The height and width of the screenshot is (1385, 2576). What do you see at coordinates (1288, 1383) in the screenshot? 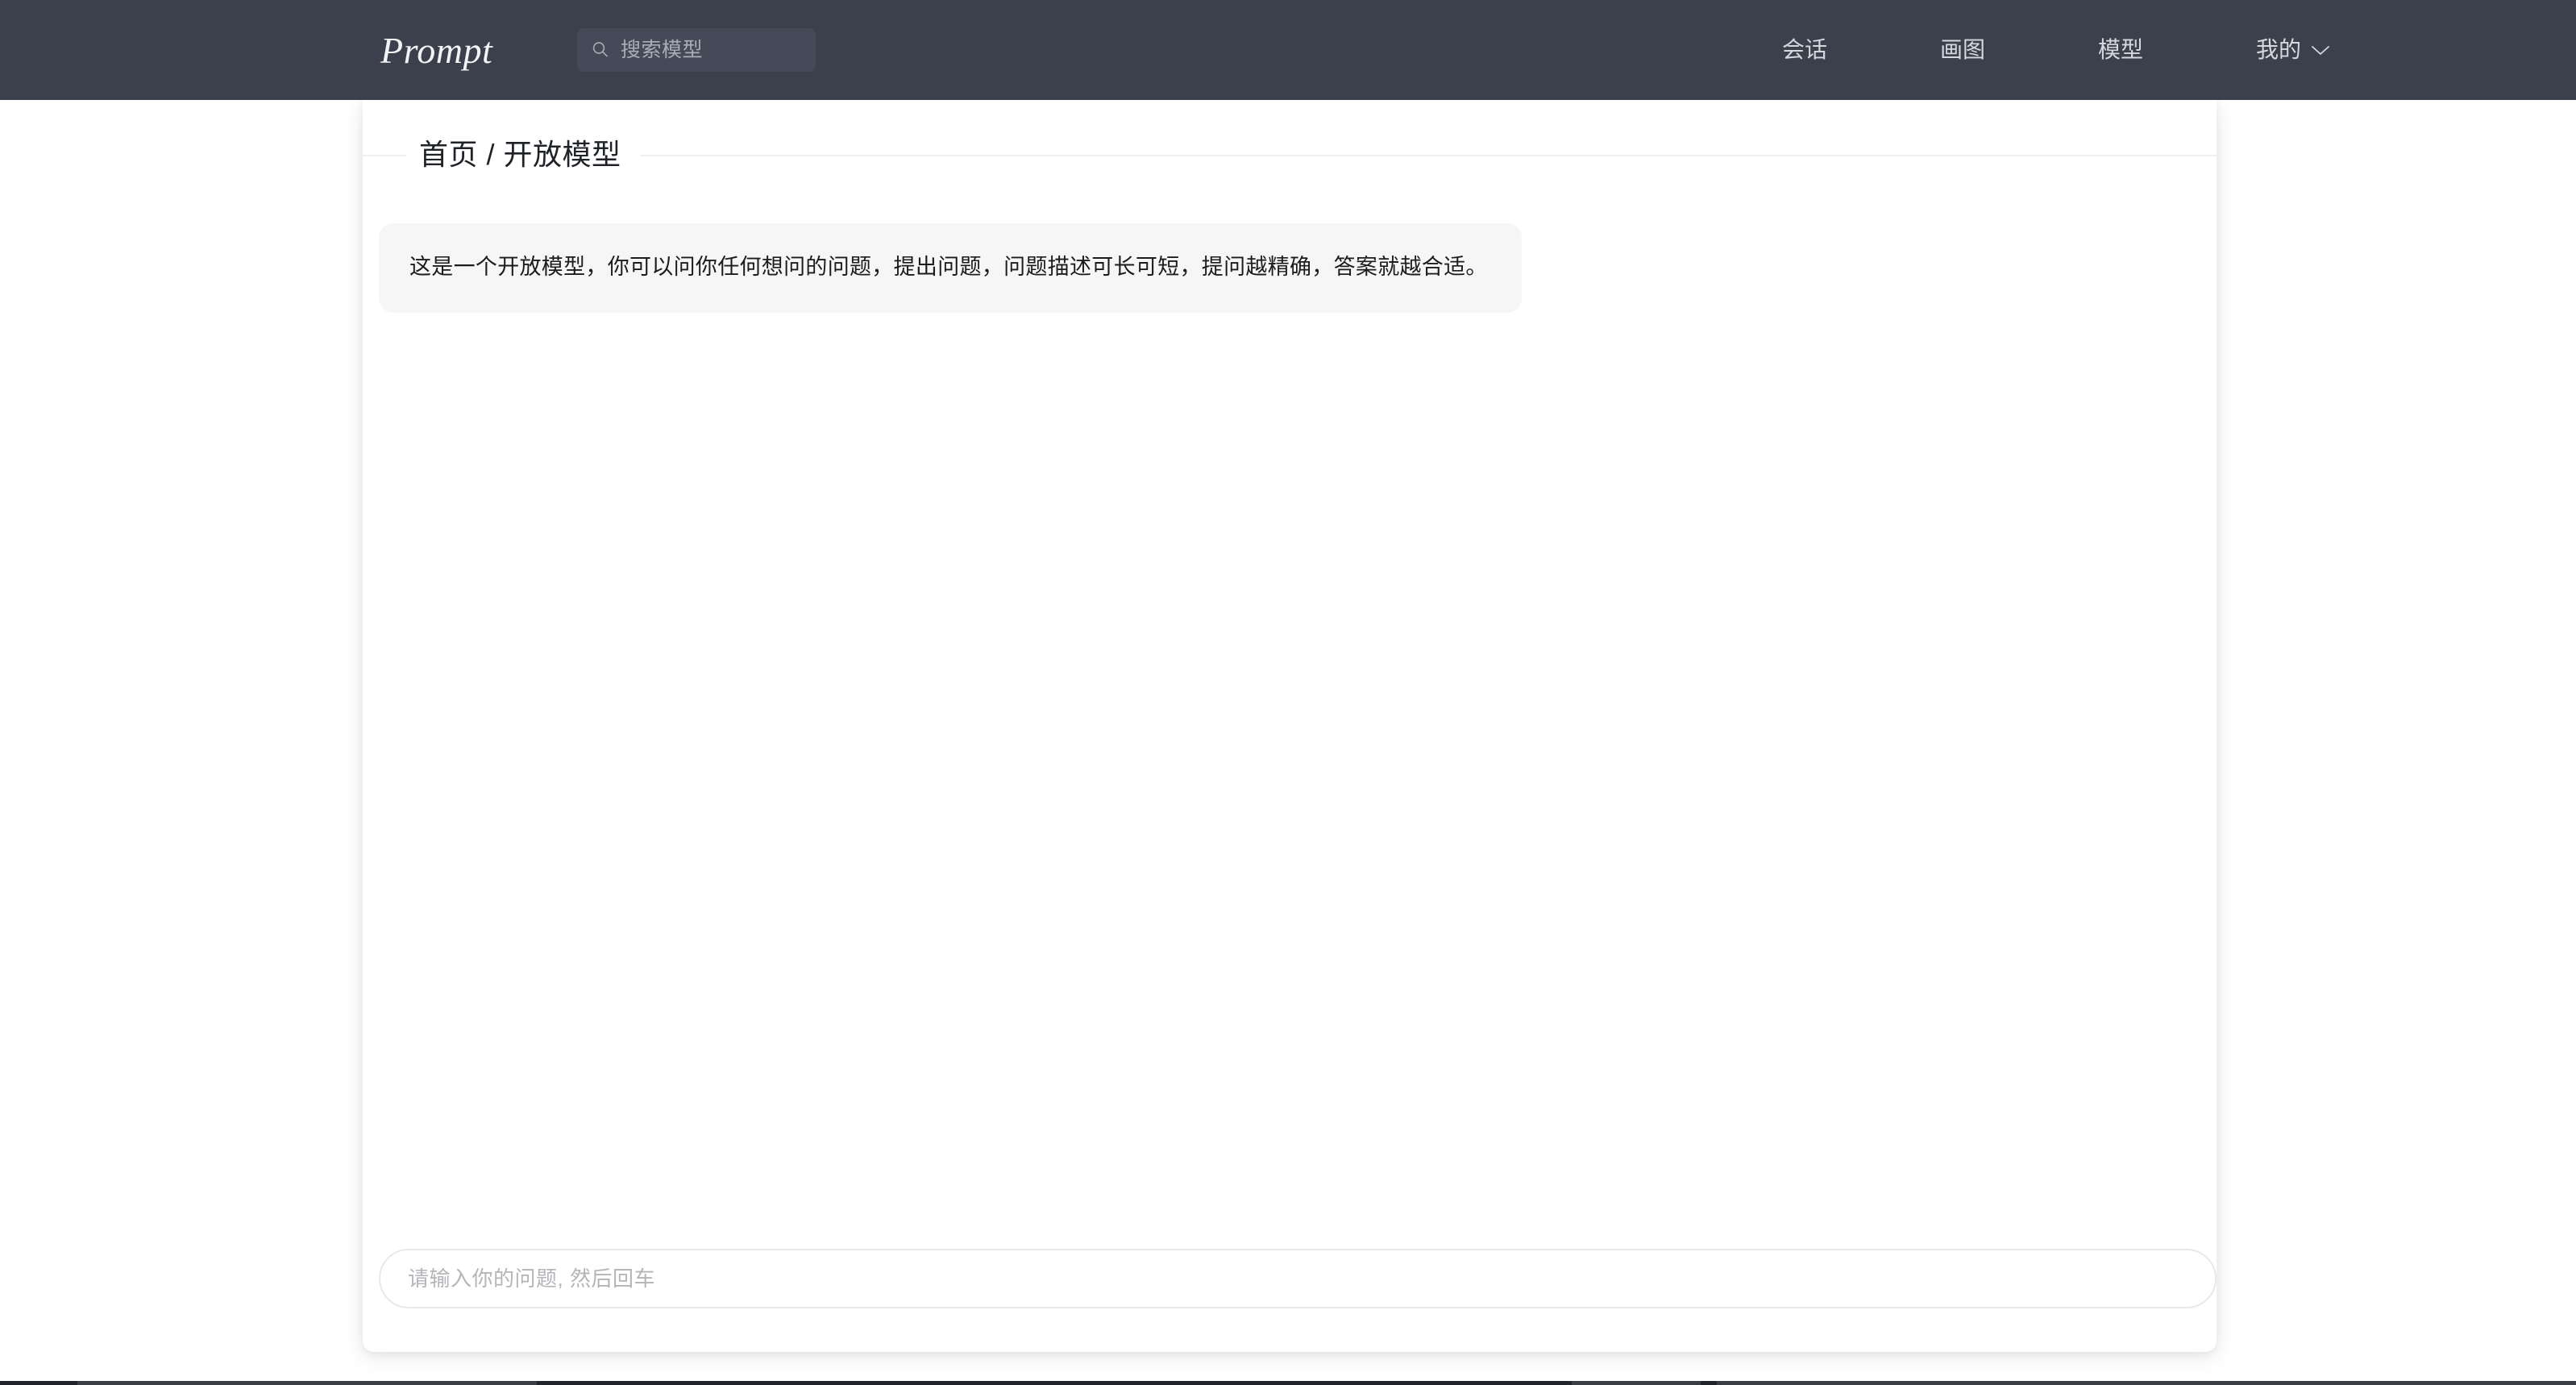
I see `os-taskbar-sliver` at bounding box center [1288, 1383].